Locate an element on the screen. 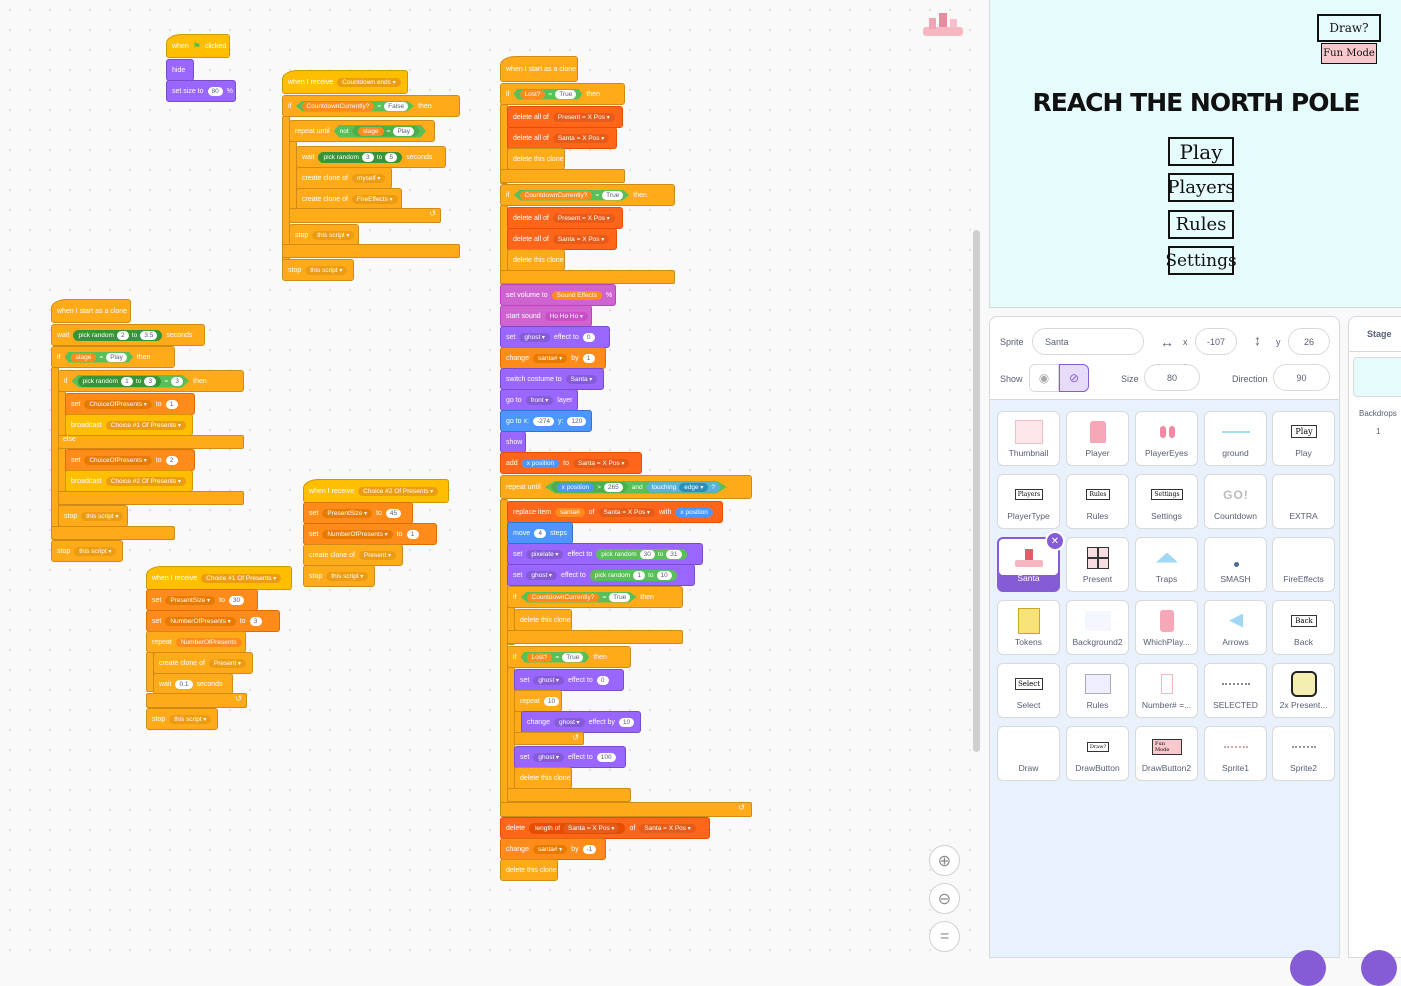  stage-thumbnail is located at coordinates (1377, 377).